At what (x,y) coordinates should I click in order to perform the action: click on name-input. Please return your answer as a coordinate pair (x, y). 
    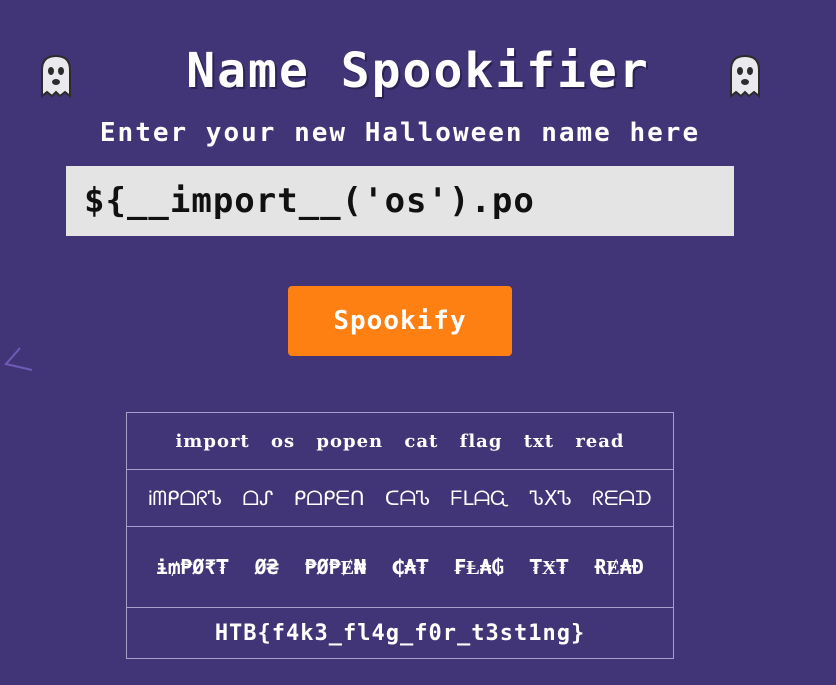
    Looking at the image, I should click on (400, 201).